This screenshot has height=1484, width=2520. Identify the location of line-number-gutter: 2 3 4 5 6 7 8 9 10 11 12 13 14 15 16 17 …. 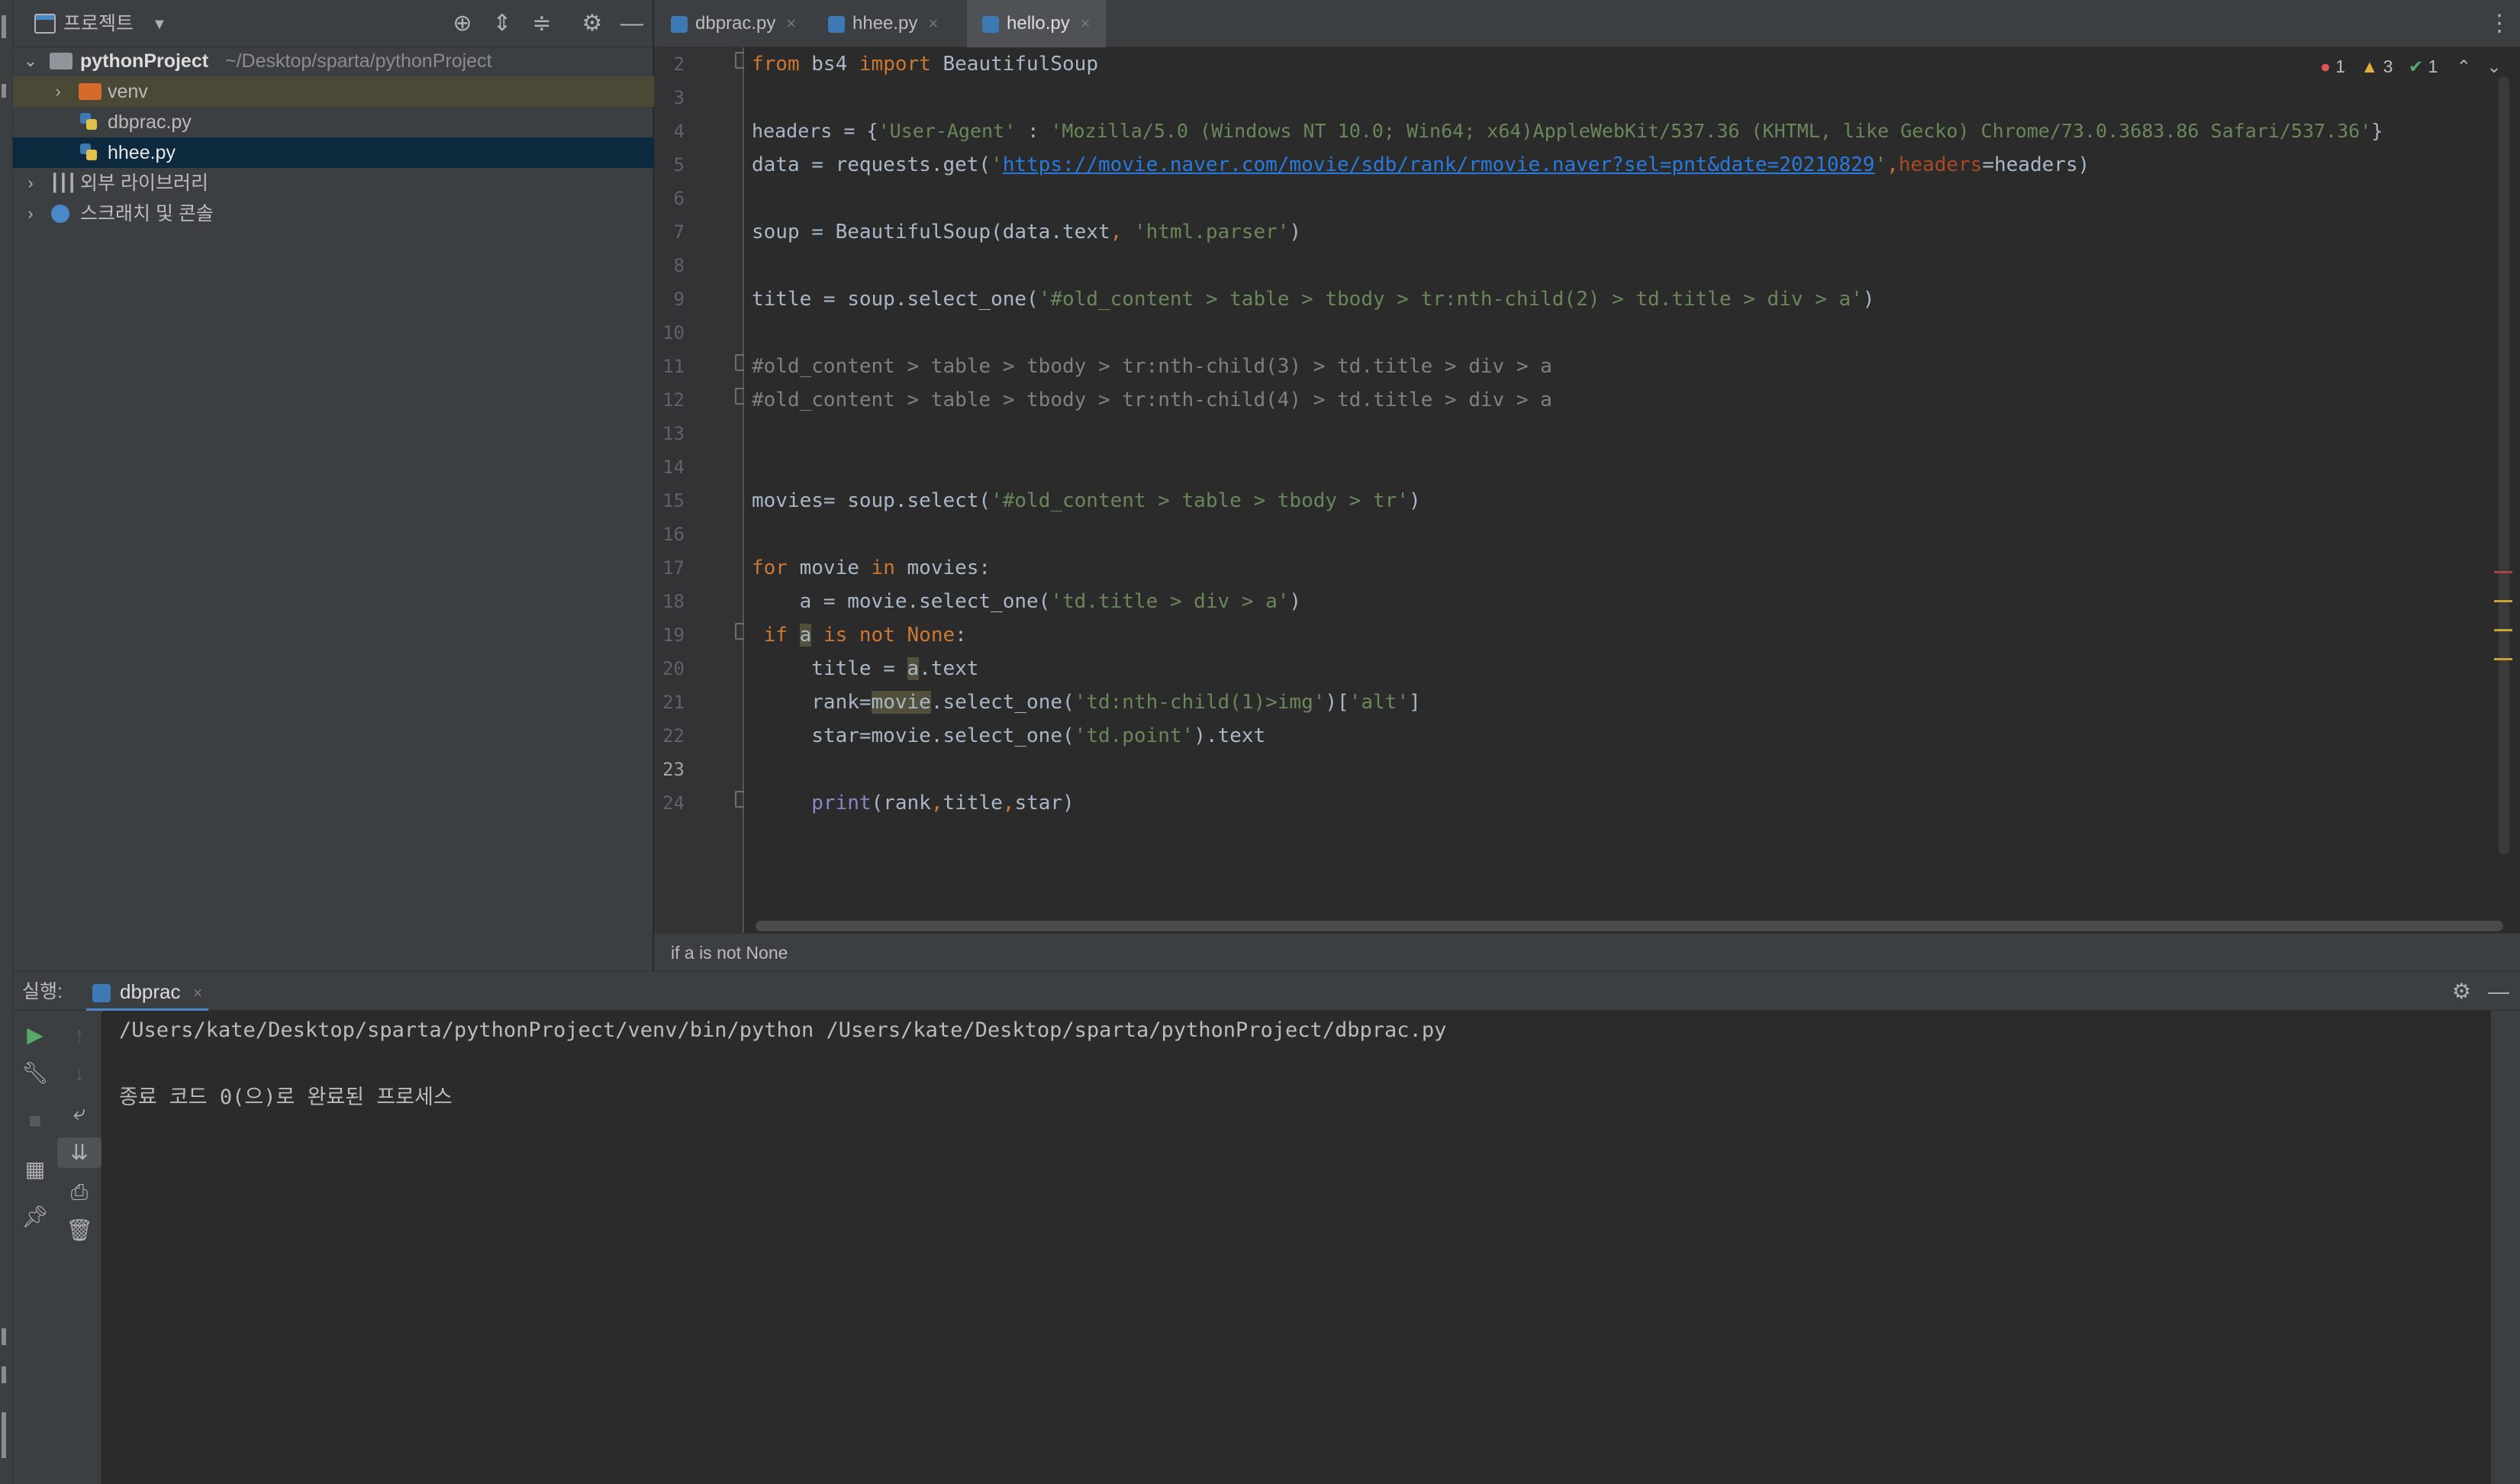
(699, 490).